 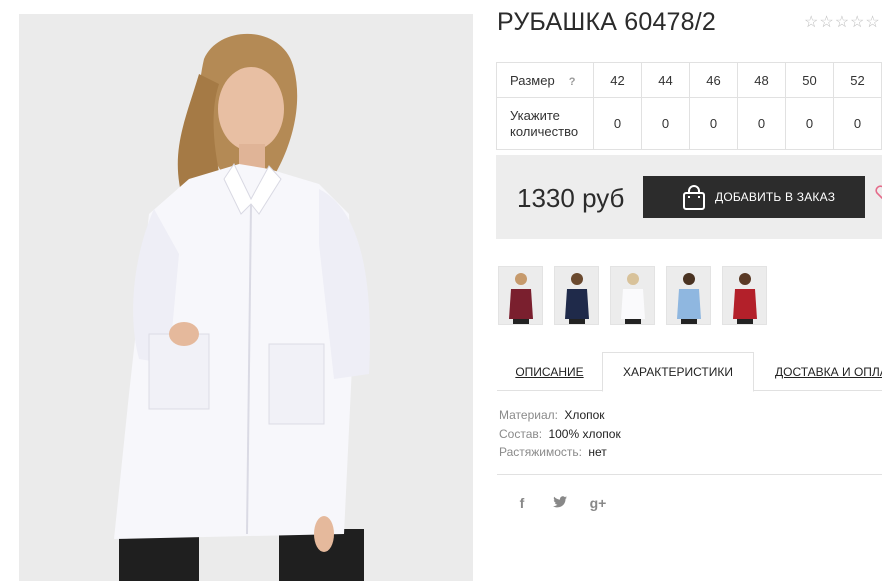 I want to click on color-thumbnails, so click(x=632, y=295).